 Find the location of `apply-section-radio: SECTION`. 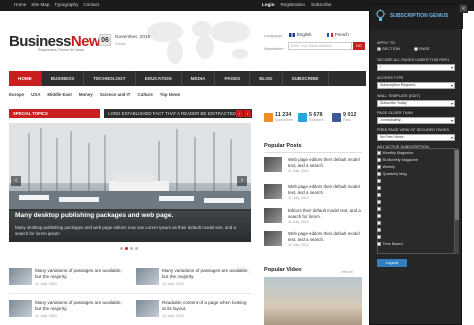

apply-section-radio: SECTION is located at coordinates (388, 48).